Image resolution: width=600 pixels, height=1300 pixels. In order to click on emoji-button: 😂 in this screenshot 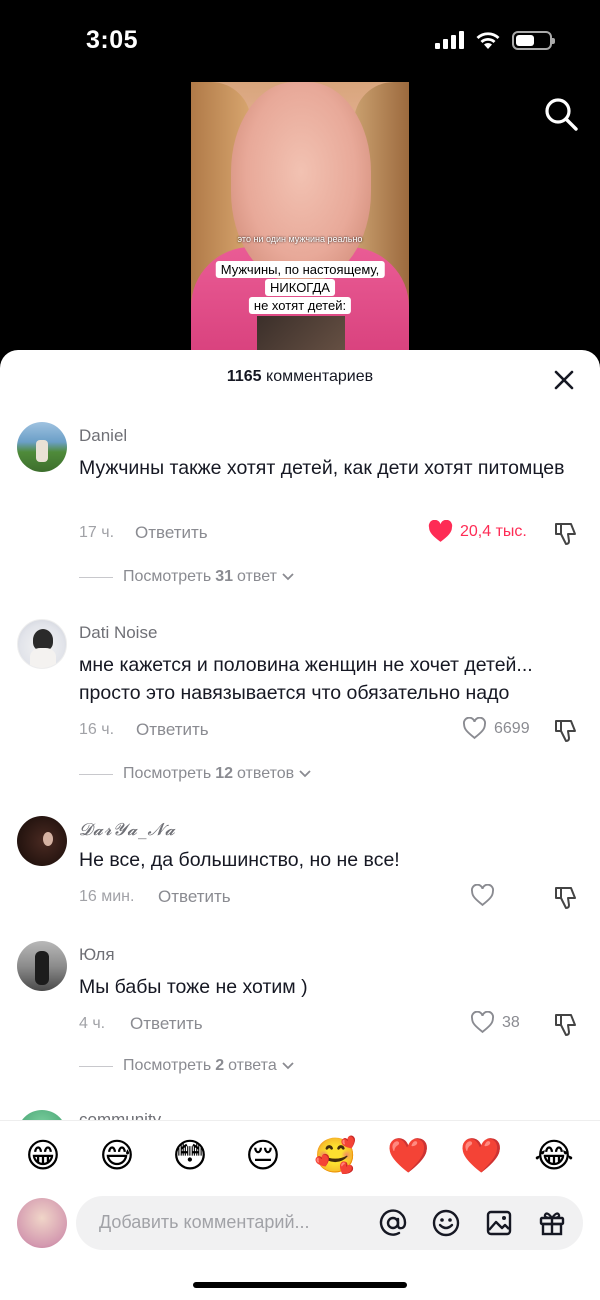, I will do `click(554, 1156)`.